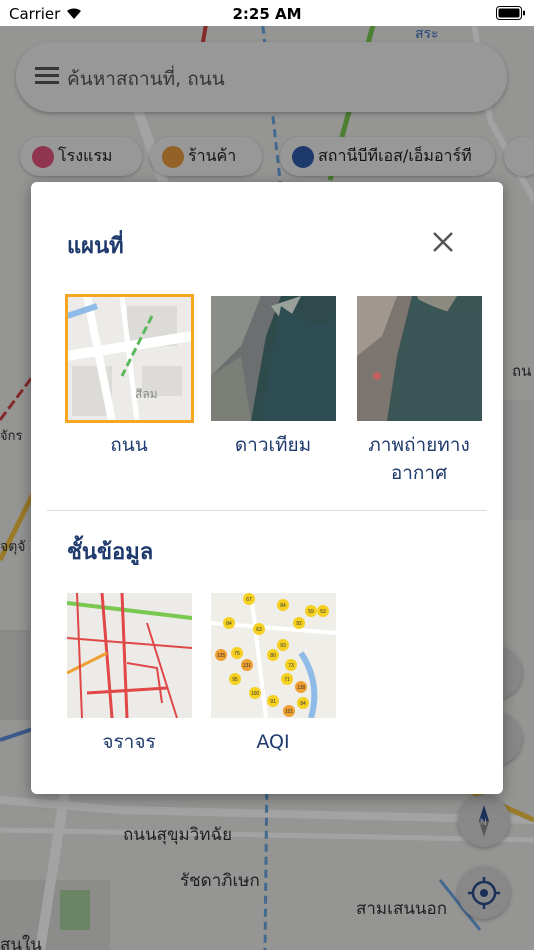  I want to click on map-type-label: ดาวเทียม, so click(273, 445).